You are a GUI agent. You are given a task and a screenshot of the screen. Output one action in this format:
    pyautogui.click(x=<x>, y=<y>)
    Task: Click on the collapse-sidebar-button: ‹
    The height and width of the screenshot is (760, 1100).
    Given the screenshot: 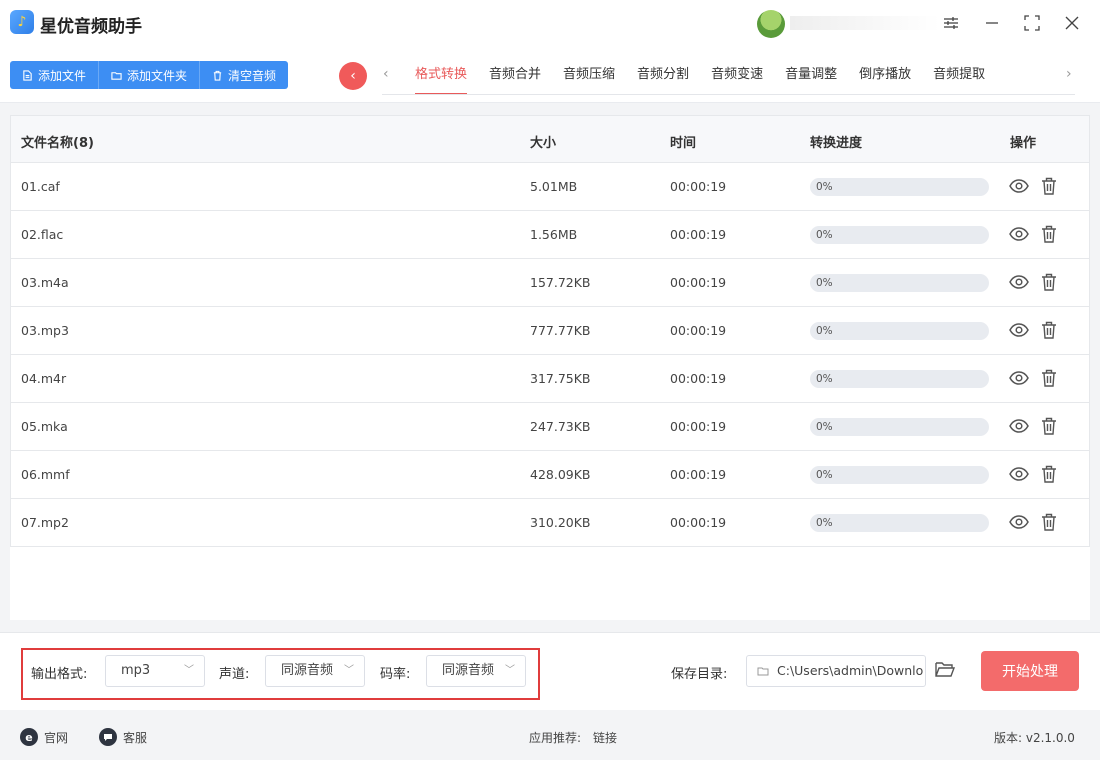 What is the action you would take?
    pyautogui.click(x=353, y=76)
    